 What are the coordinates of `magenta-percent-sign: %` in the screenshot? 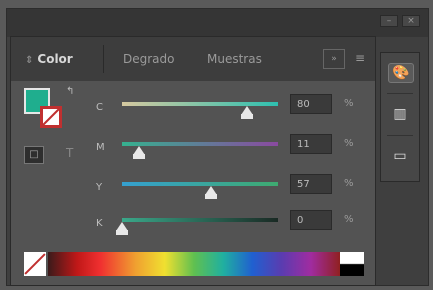 It's located at (349, 143).